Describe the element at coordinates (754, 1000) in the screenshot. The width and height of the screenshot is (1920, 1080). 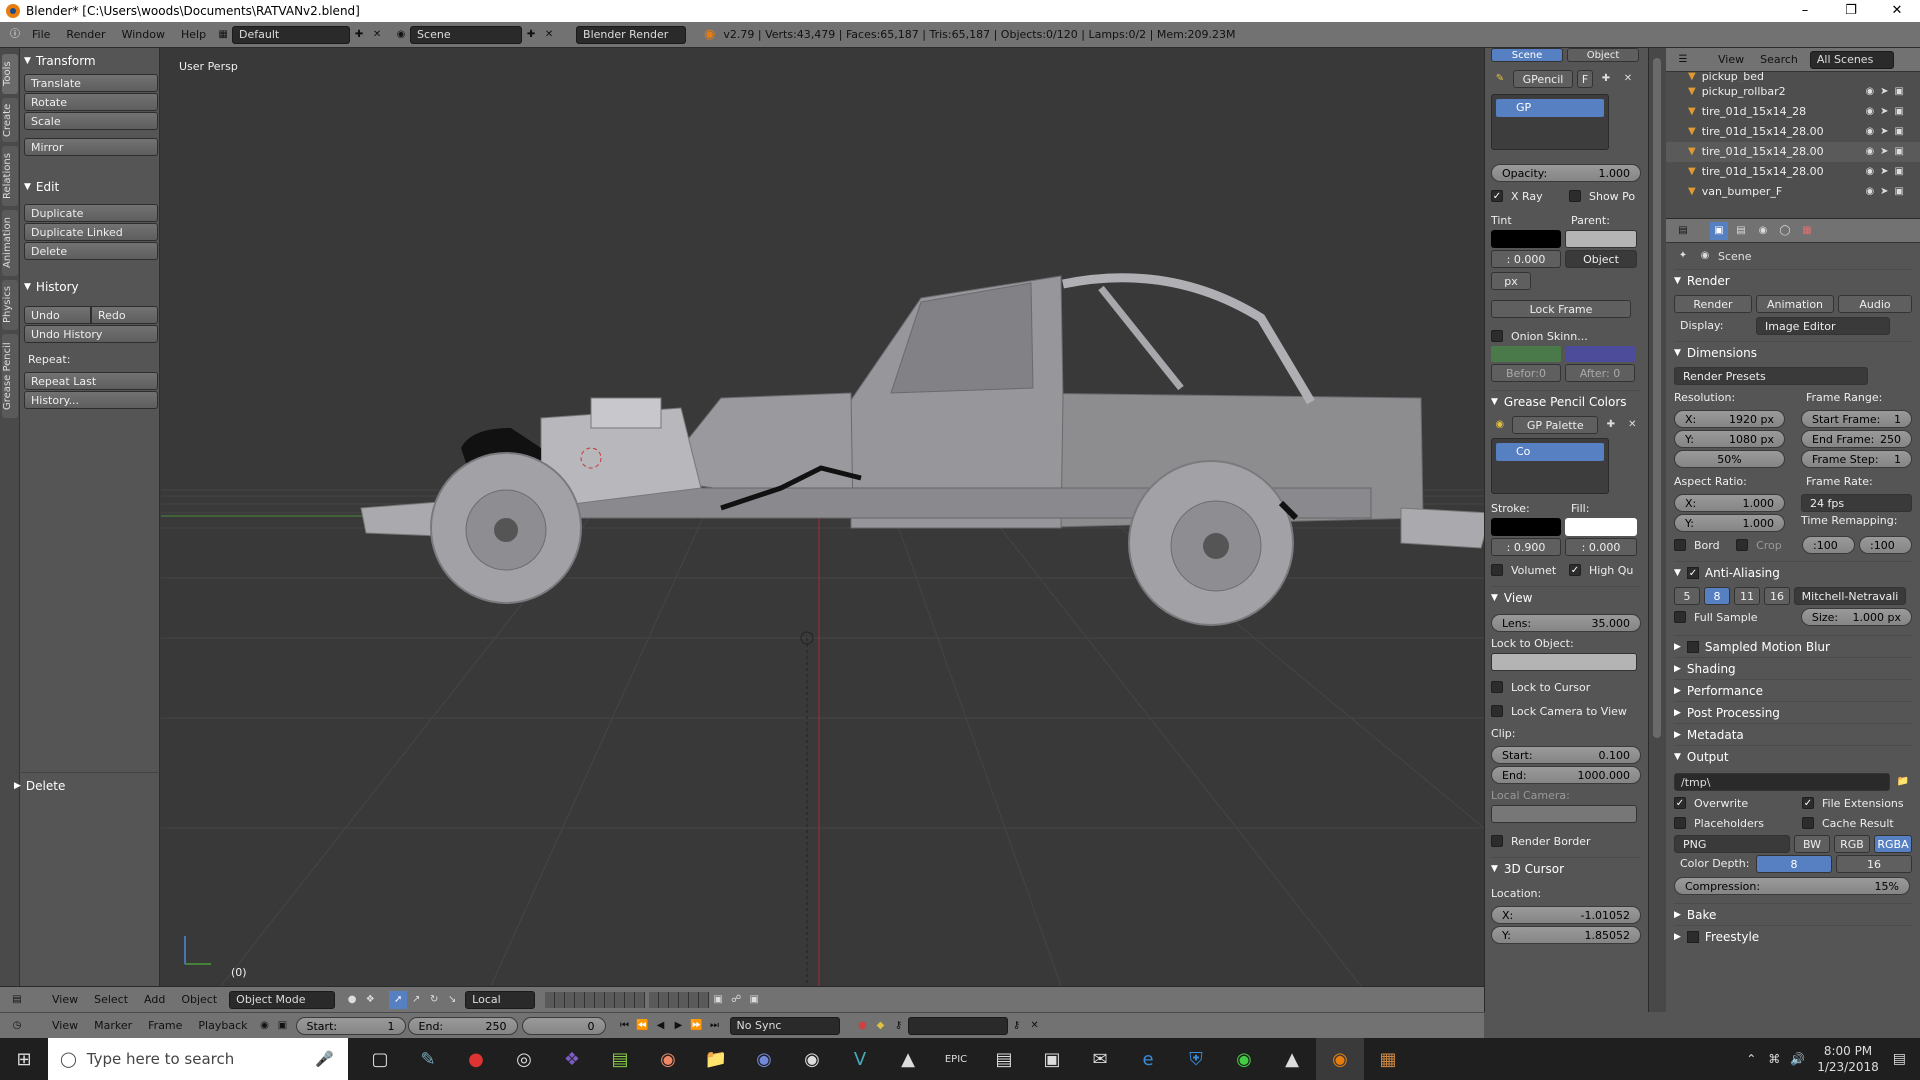
I see `render-opengl-icon: ▣` at that location.